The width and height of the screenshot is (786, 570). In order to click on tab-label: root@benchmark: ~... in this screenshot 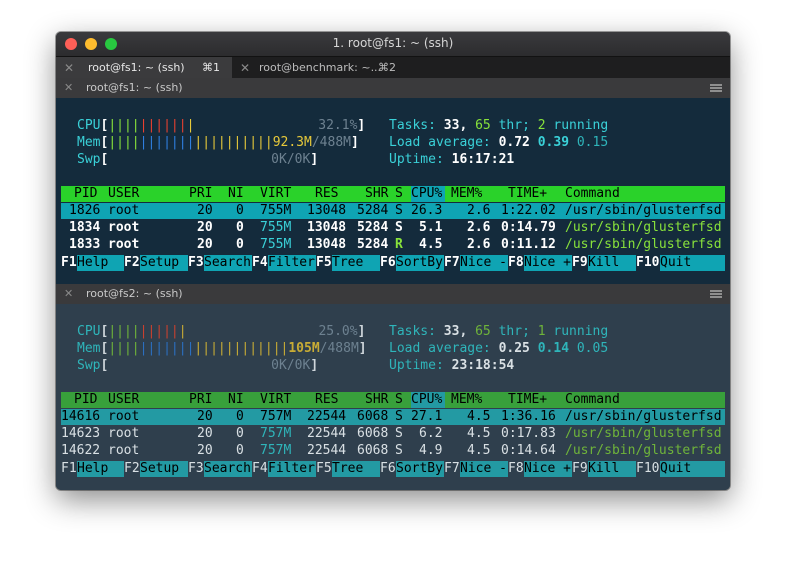, I will do `click(320, 67)`.